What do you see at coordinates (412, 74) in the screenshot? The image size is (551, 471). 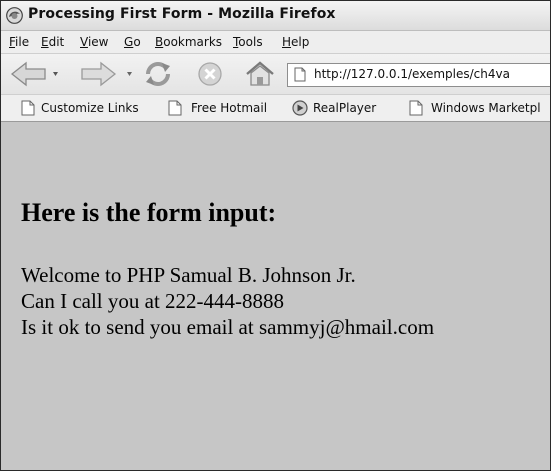 I see `url-text: http://127.0.0.1/exemples/ch4va` at bounding box center [412, 74].